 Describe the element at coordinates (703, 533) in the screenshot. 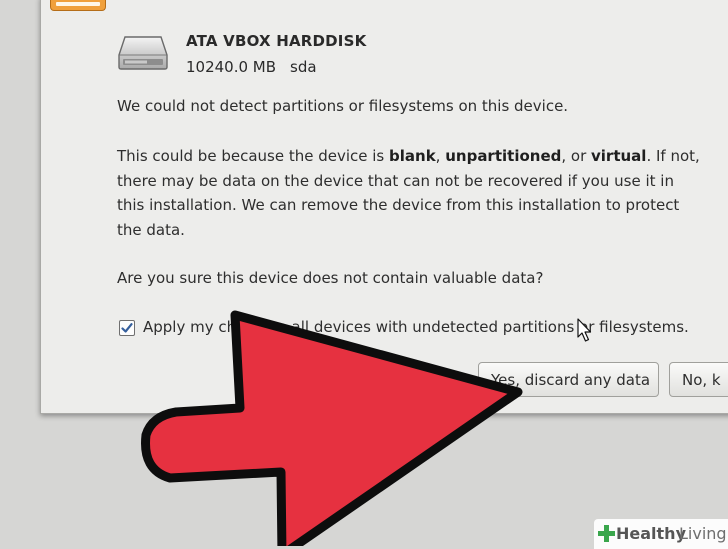

I see `watermark-brand-living: Living` at that location.